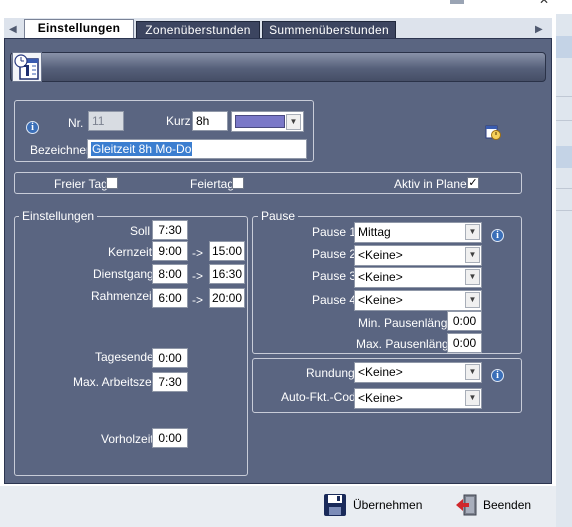 The height and width of the screenshot is (527, 572). Describe the element at coordinates (170, 382) in the screenshot. I see `max-arbeitszeit-field: 7:30` at that location.